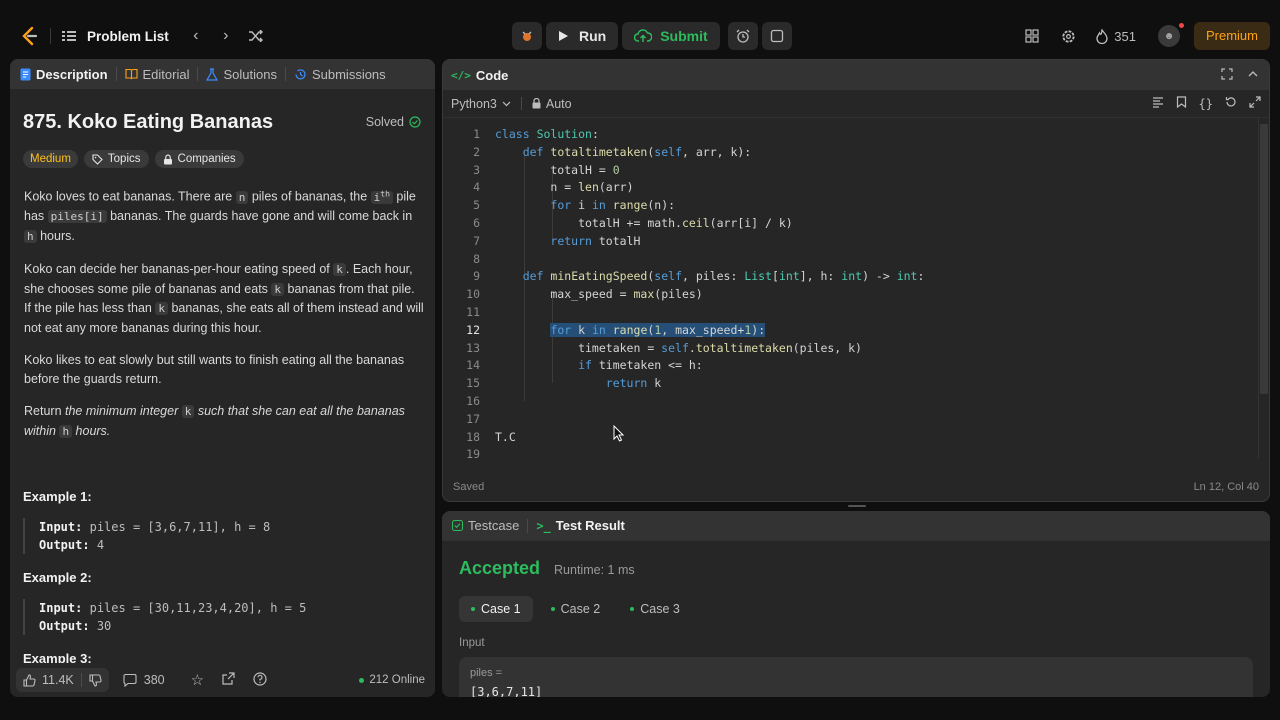 Image resolution: width=1280 pixels, height=720 pixels. Describe the element at coordinates (1158, 103) in the screenshot. I see `format-icon` at that location.